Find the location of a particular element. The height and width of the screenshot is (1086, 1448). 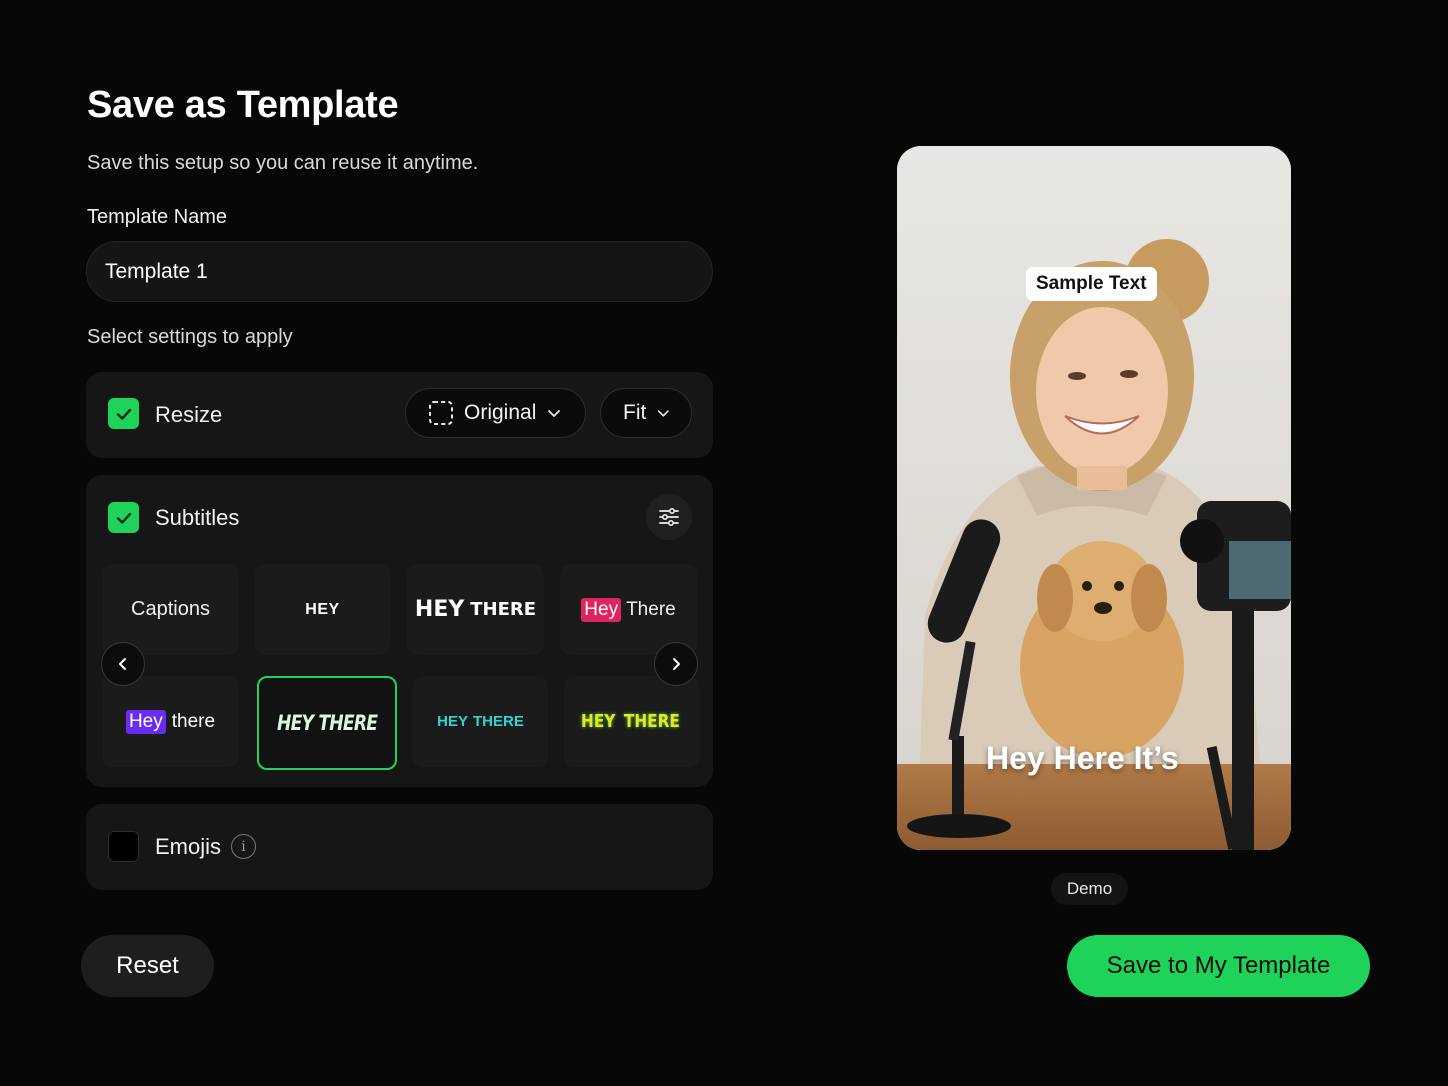

subtitles-label: Subtitles is located at coordinates (197, 517).